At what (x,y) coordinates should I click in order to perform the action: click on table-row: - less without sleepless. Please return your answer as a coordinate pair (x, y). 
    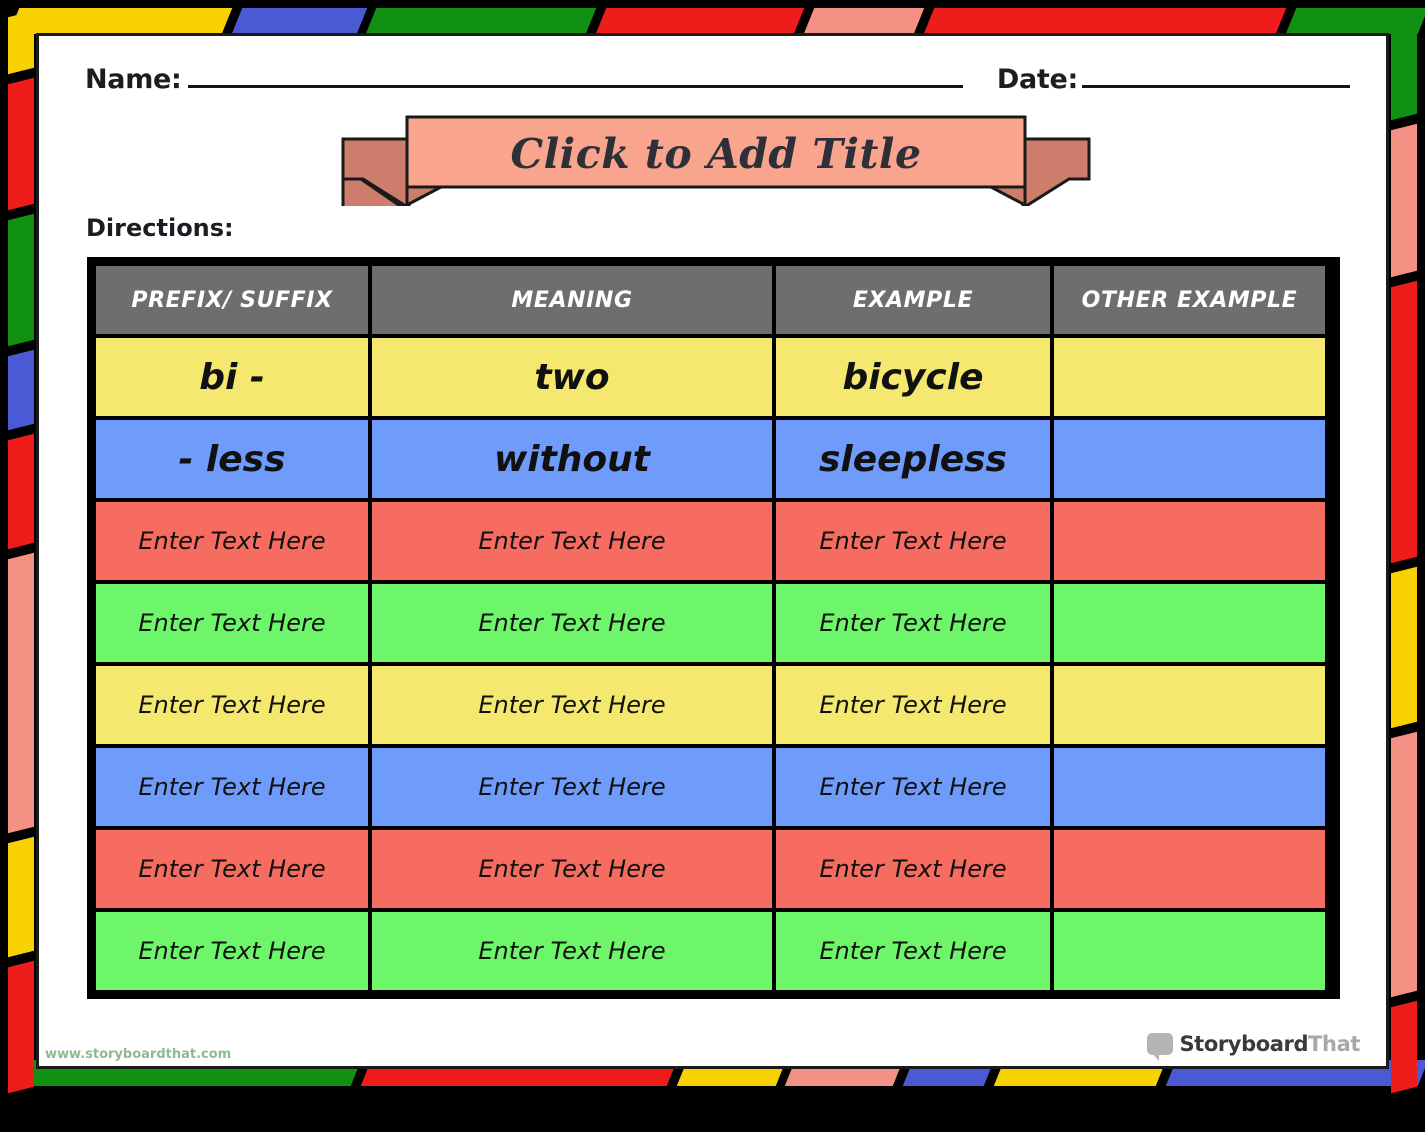
    Looking at the image, I should click on (713, 459).